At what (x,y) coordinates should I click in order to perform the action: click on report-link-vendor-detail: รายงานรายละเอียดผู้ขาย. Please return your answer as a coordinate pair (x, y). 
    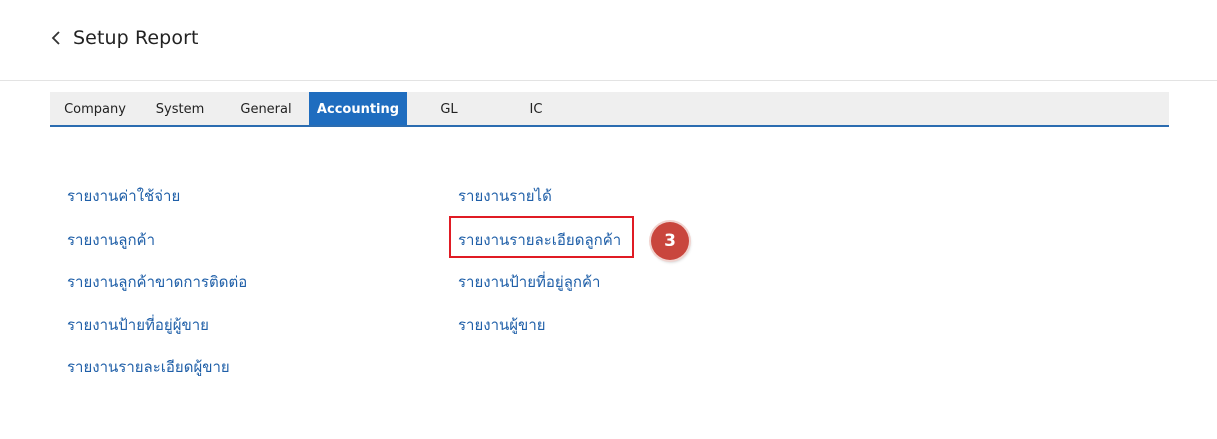
    Looking at the image, I should click on (148, 367).